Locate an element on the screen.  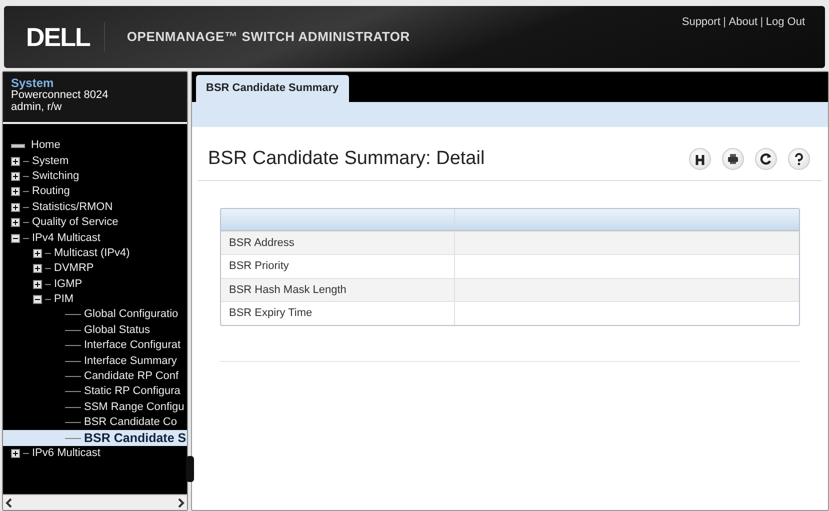
home-icon is located at coordinates (18, 146).